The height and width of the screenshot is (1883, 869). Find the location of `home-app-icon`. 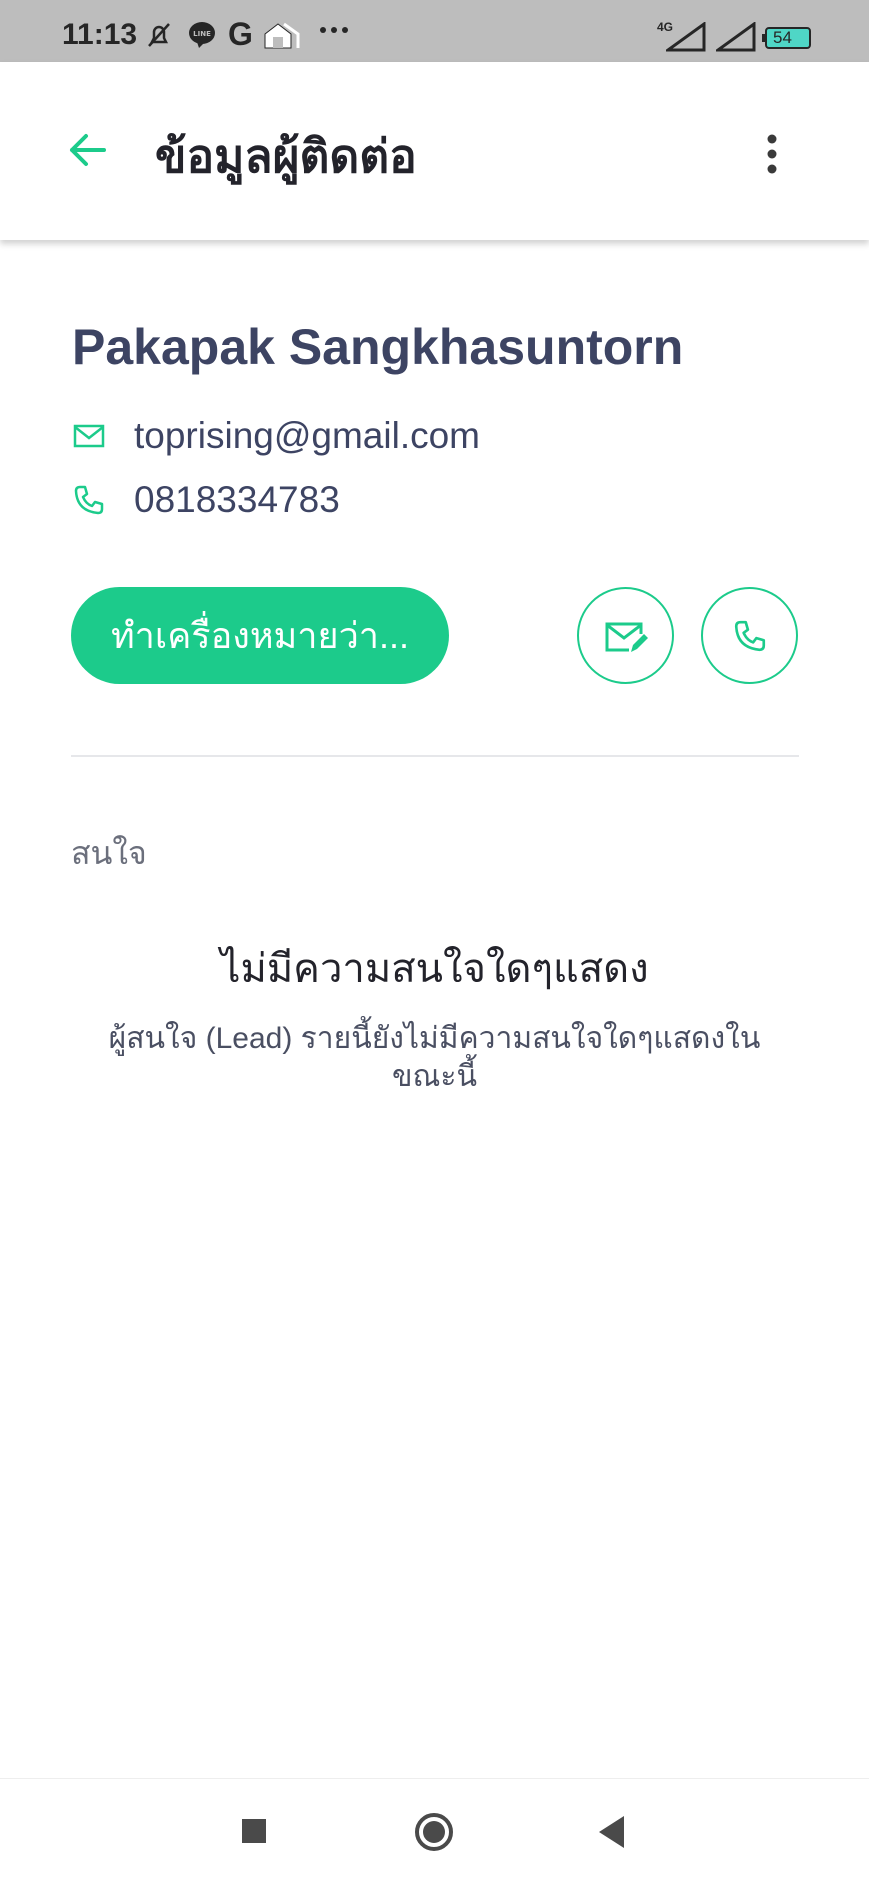

home-app-icon is located at coordinates (282, 37).